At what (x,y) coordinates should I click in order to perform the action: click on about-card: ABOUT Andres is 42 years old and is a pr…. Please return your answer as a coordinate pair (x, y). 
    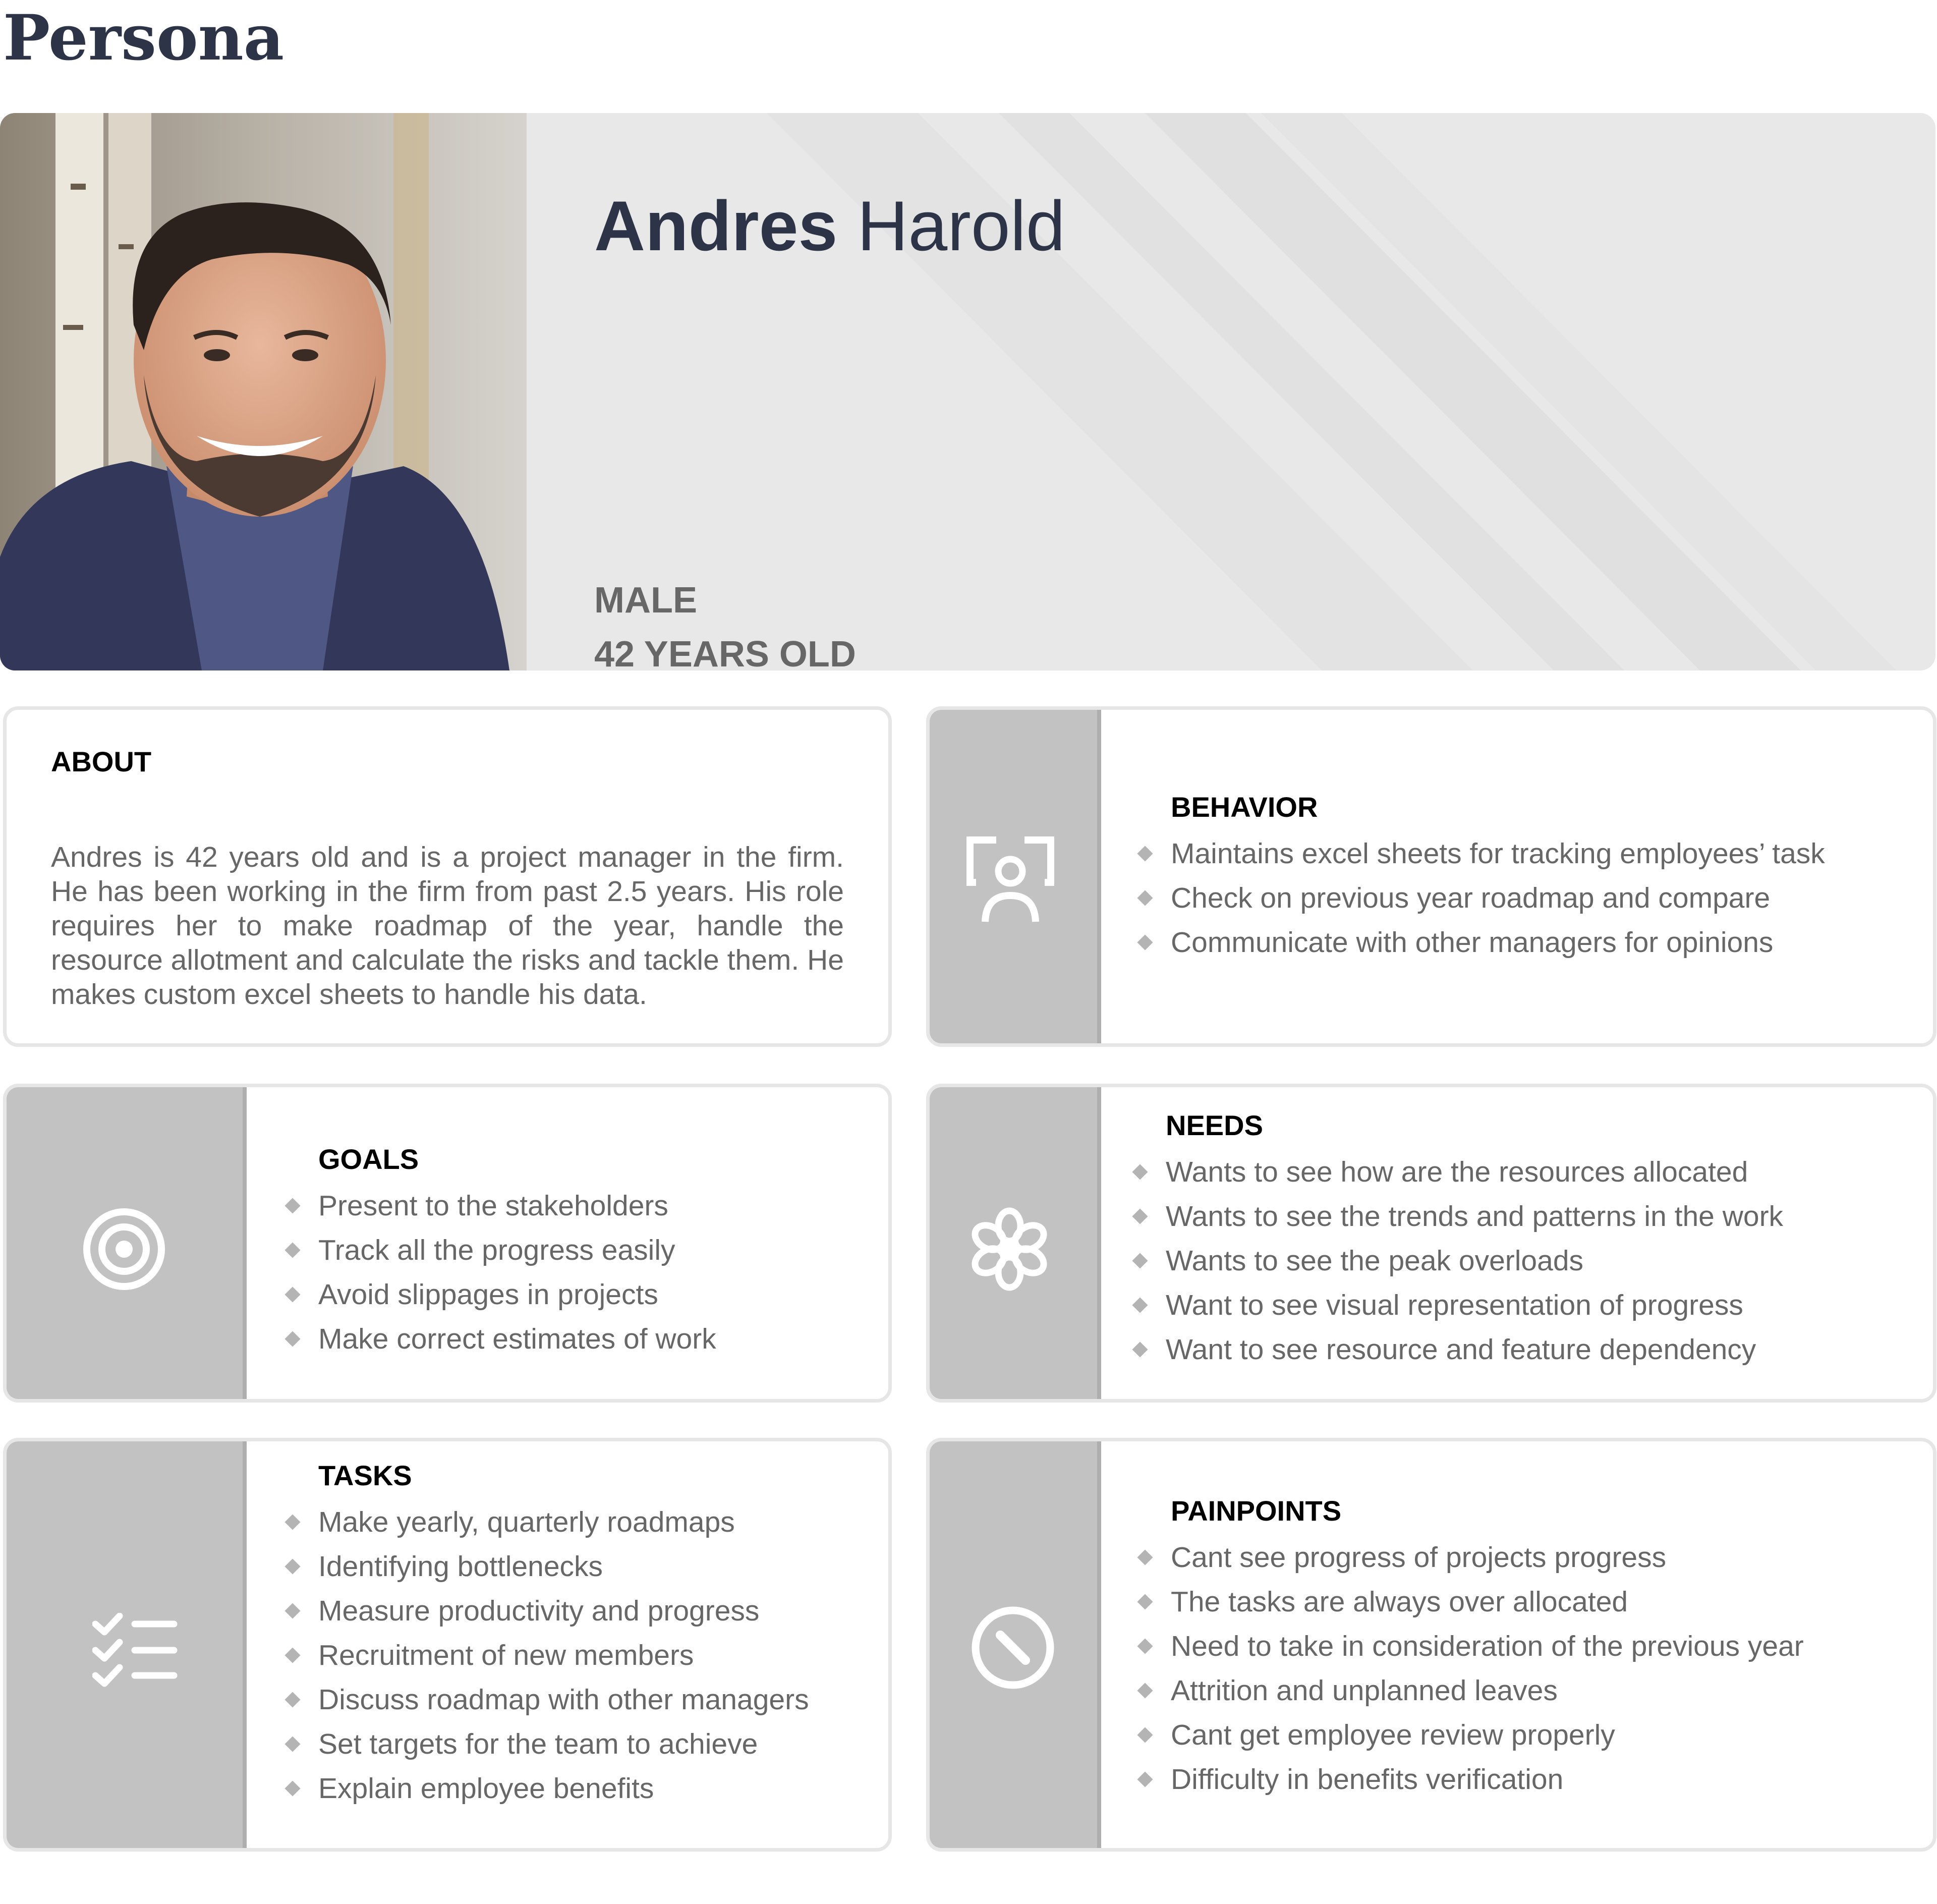
    Looking at the image, I should click on (447, 876).